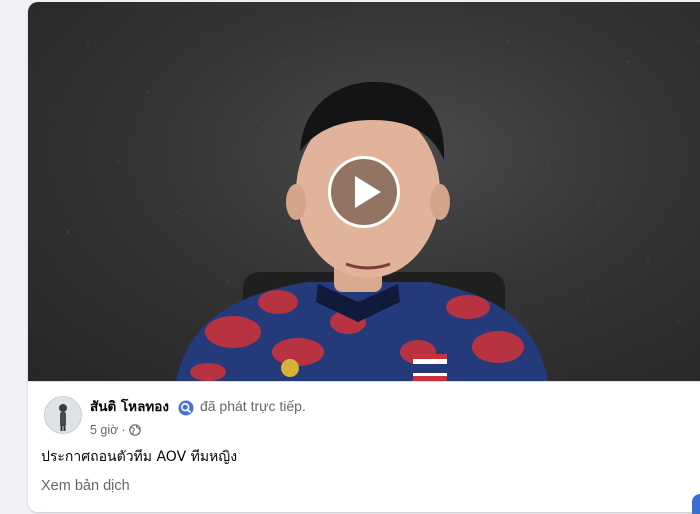 Image resolution: width=700 pixels, height=514 pixels. What do you see at coordinates (139, 457) in the screenshot?
I see `post-caption: ประกาศถอนตัวทีม AOV ทีมหญิง` at bounding box center [139, 457].